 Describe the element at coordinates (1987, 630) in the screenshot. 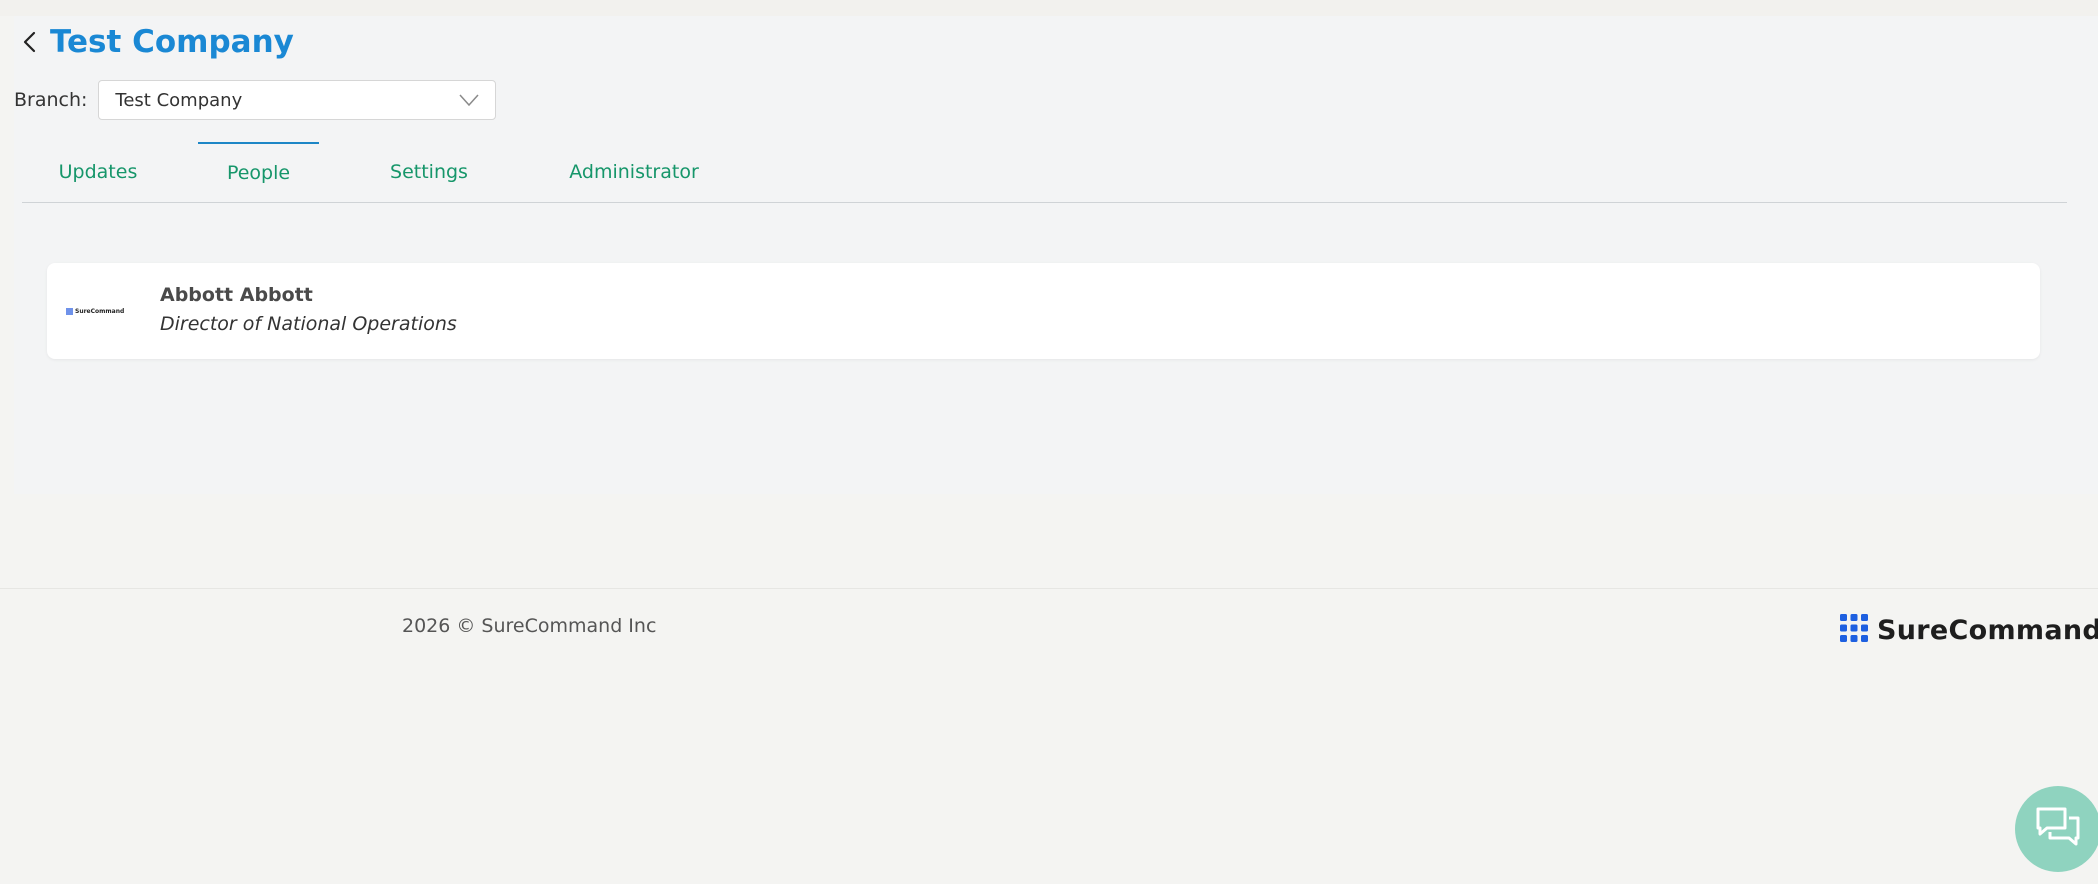

I see `footer-brand-text: SureCommand` at that location.